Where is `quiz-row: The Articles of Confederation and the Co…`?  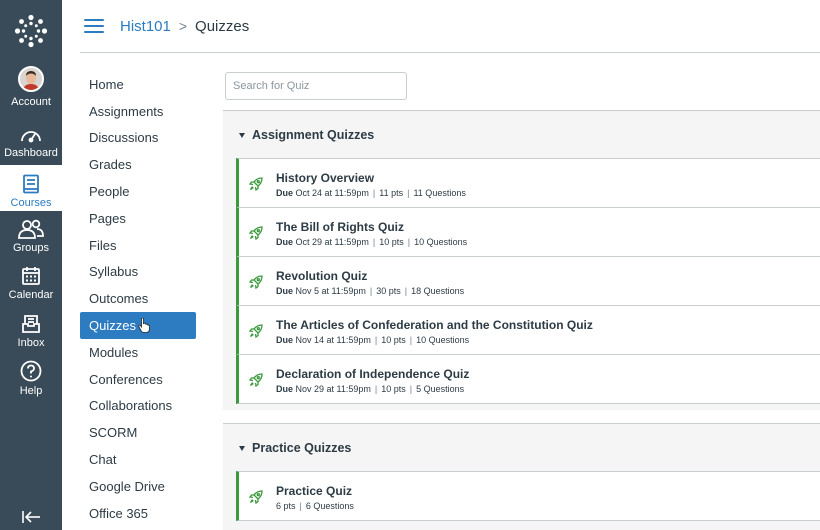 quiz-row: The Articles of Confederation and the Co… is located at coordinates (528, 330).